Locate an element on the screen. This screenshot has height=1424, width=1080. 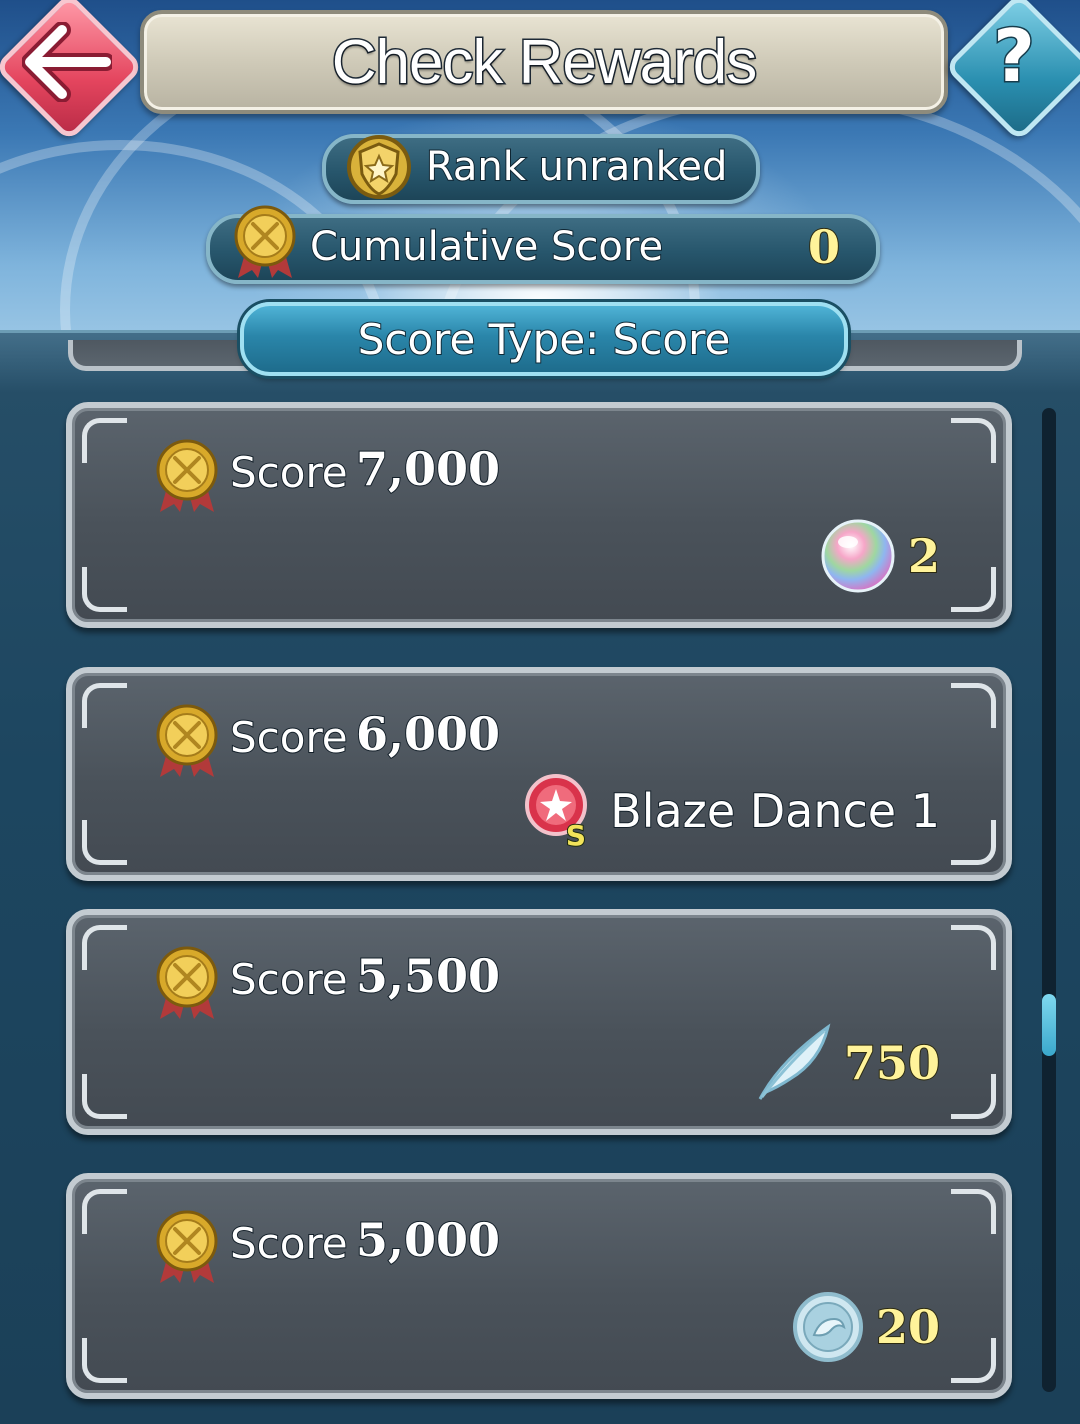
back-button is located at coordinates (72, 71).